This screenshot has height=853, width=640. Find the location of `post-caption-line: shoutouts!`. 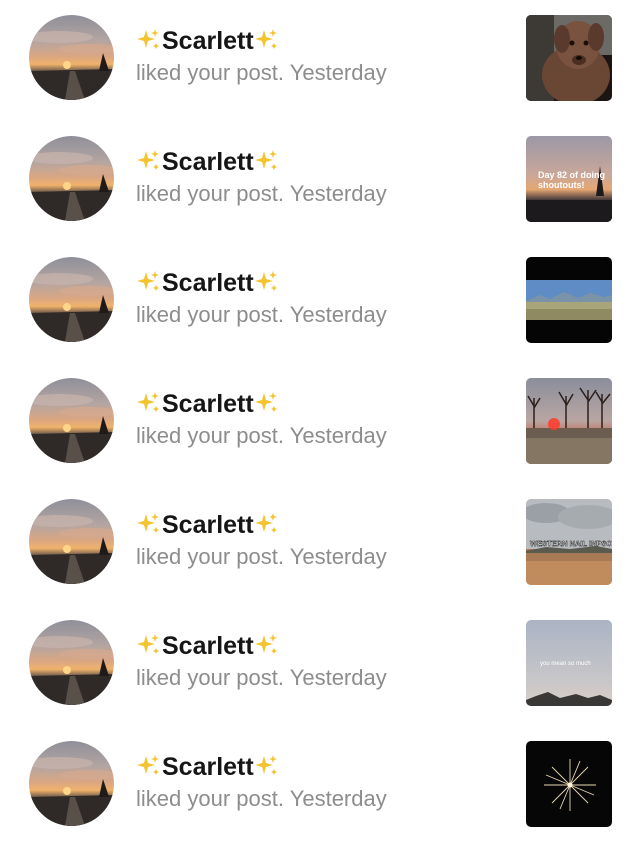

post-caption-line: shoutouts! is located at coordinates (561, 185).